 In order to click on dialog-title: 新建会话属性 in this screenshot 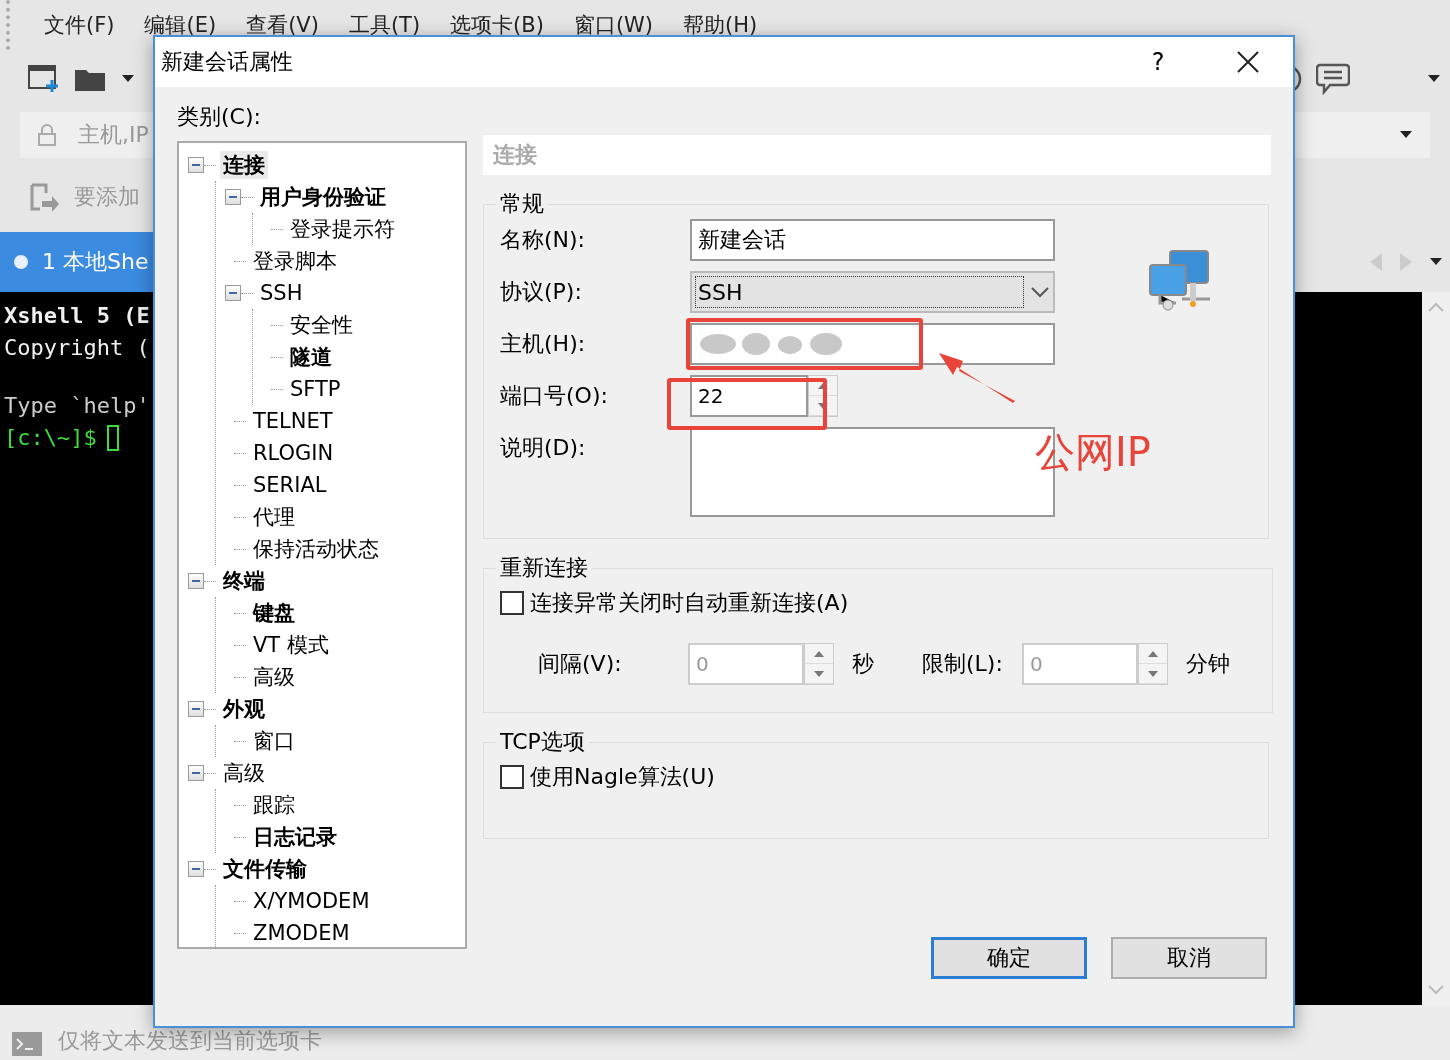, I will do `click(227, 62)`.